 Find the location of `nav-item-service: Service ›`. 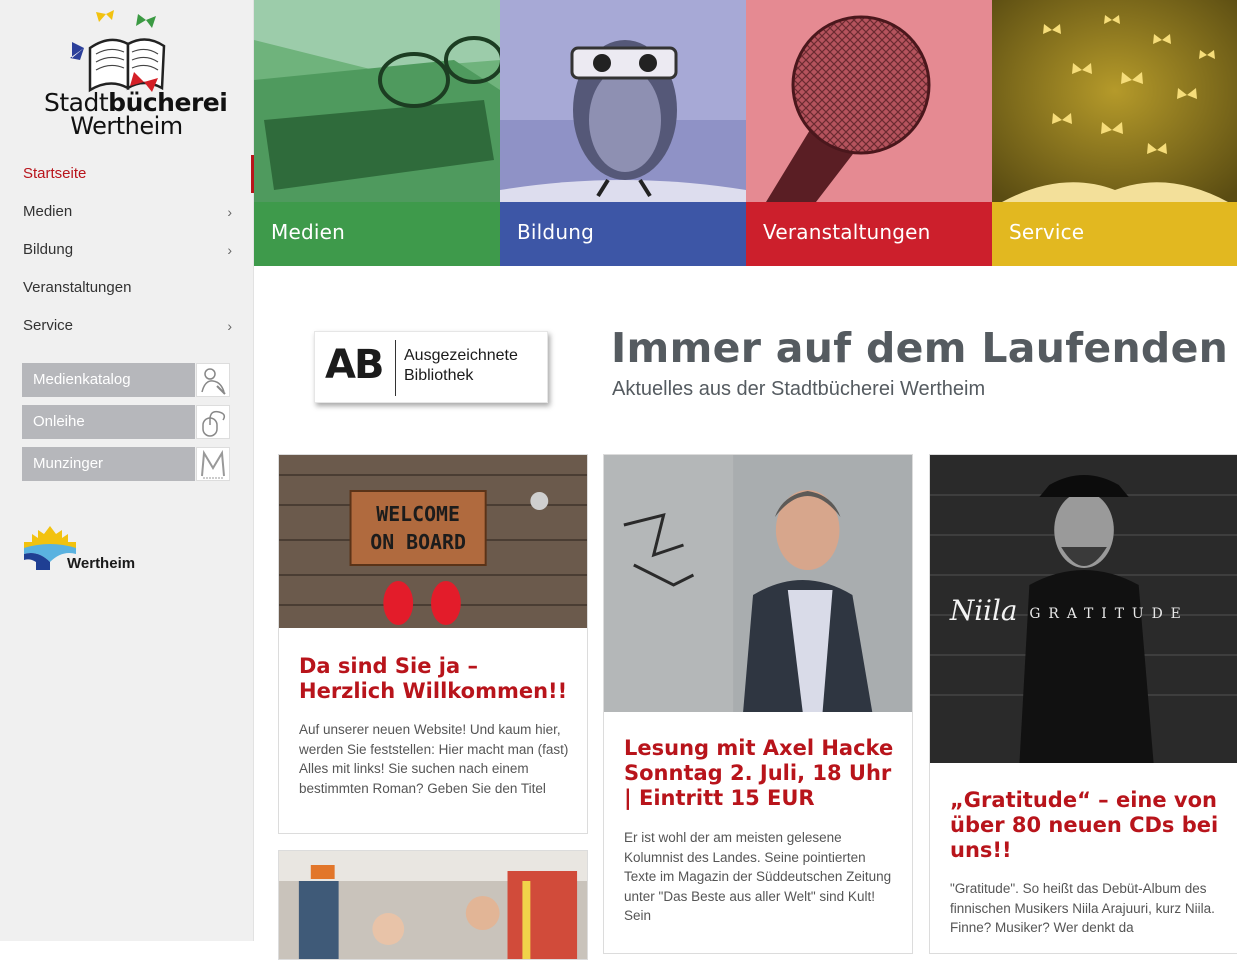

nav-item-service: Service › is located at coordinates (127, 326).